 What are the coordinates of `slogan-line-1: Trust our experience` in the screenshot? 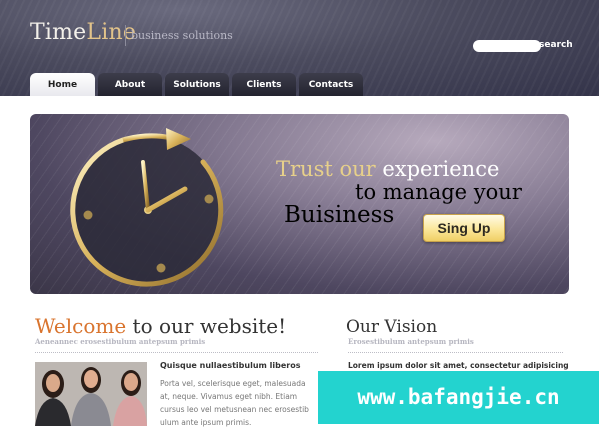 It's located at (387, 169).